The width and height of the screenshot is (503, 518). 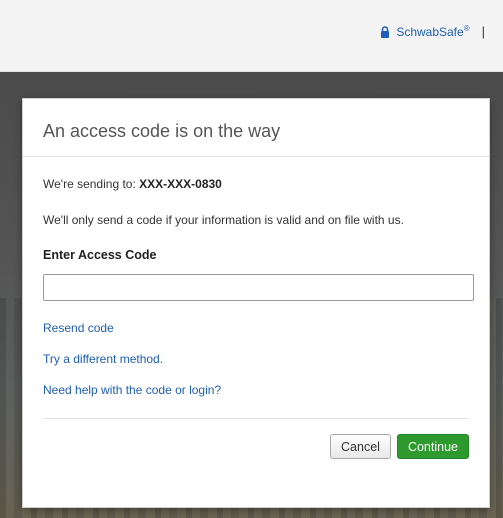 What do you see at coordinates (385, 31) in the screenshot?
I see `lock-icon` at bounding box center [385, 31].